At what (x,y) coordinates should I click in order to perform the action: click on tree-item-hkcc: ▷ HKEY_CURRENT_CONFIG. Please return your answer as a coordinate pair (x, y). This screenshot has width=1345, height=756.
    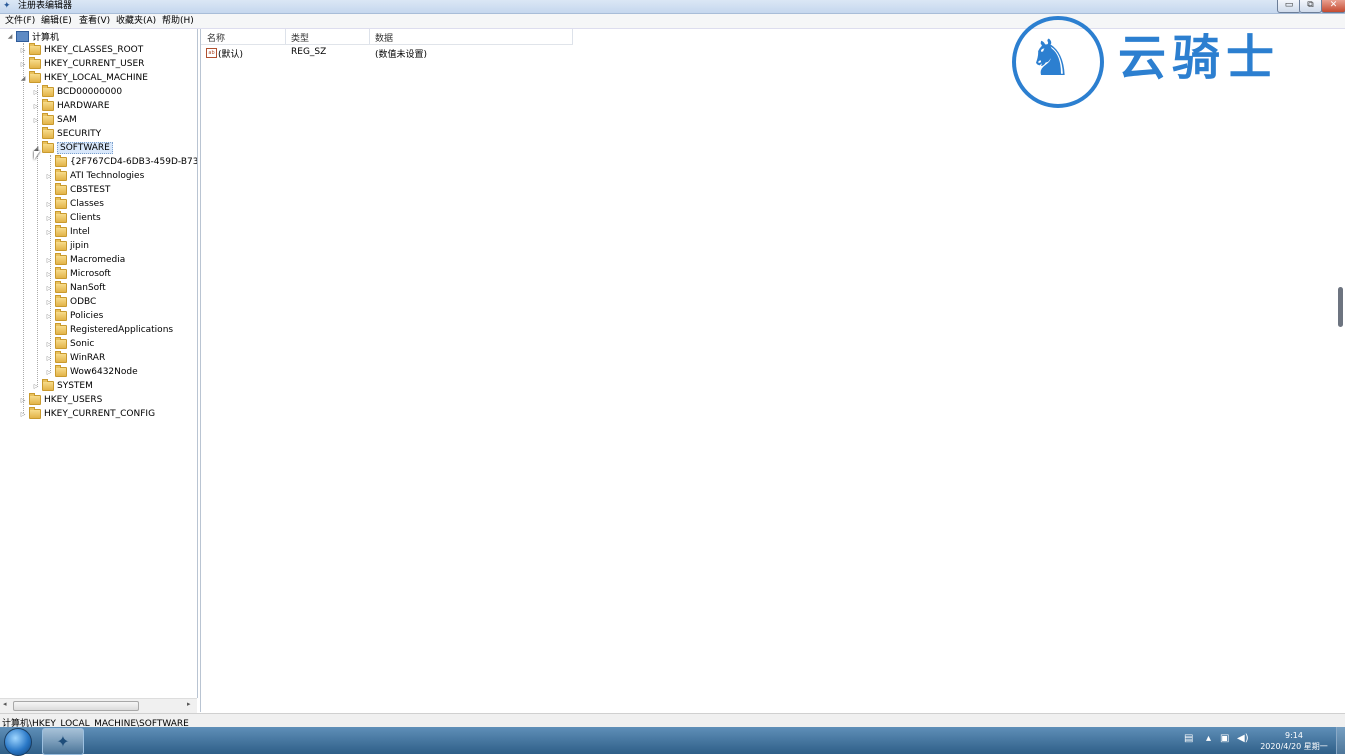
    Looking at the image, I should click on (87, 414).